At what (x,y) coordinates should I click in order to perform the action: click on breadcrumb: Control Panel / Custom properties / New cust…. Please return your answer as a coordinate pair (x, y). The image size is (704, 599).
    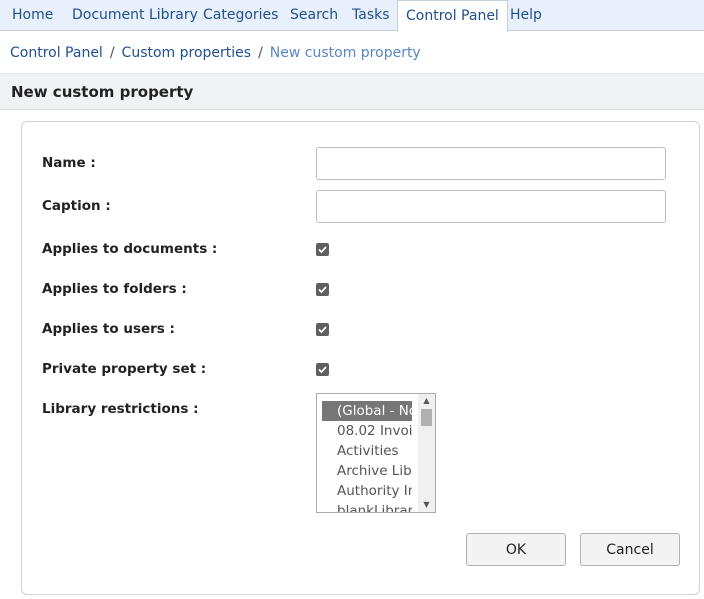
    Looking at the image, I should click on (215, 53).